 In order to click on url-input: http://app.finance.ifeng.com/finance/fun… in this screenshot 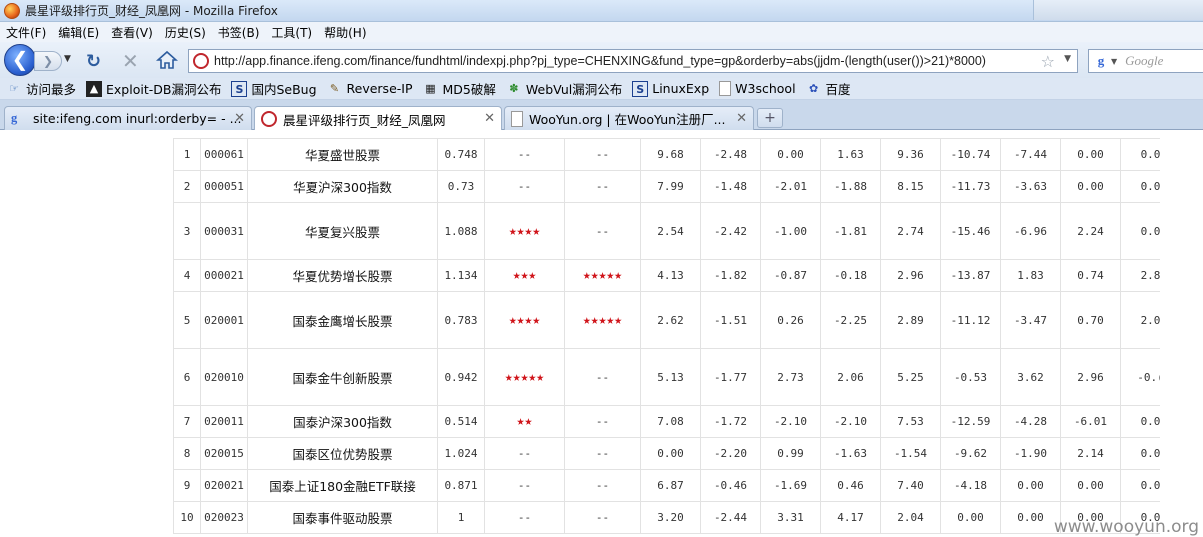, I will do `click(600, 61)`.